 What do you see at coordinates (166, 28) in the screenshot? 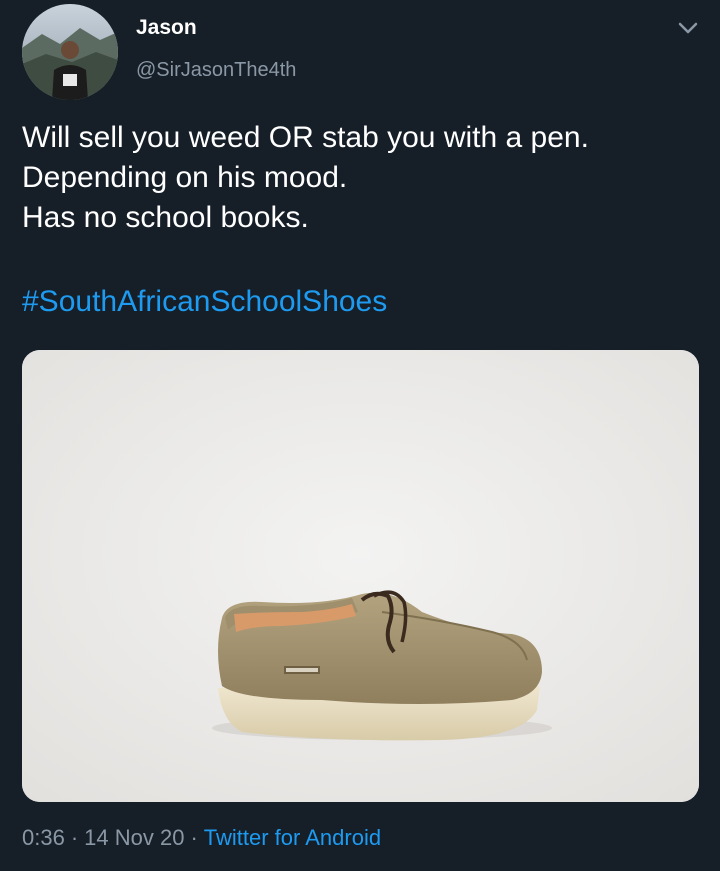
I see `display-name: Jason` at bounding box center [166, 28].